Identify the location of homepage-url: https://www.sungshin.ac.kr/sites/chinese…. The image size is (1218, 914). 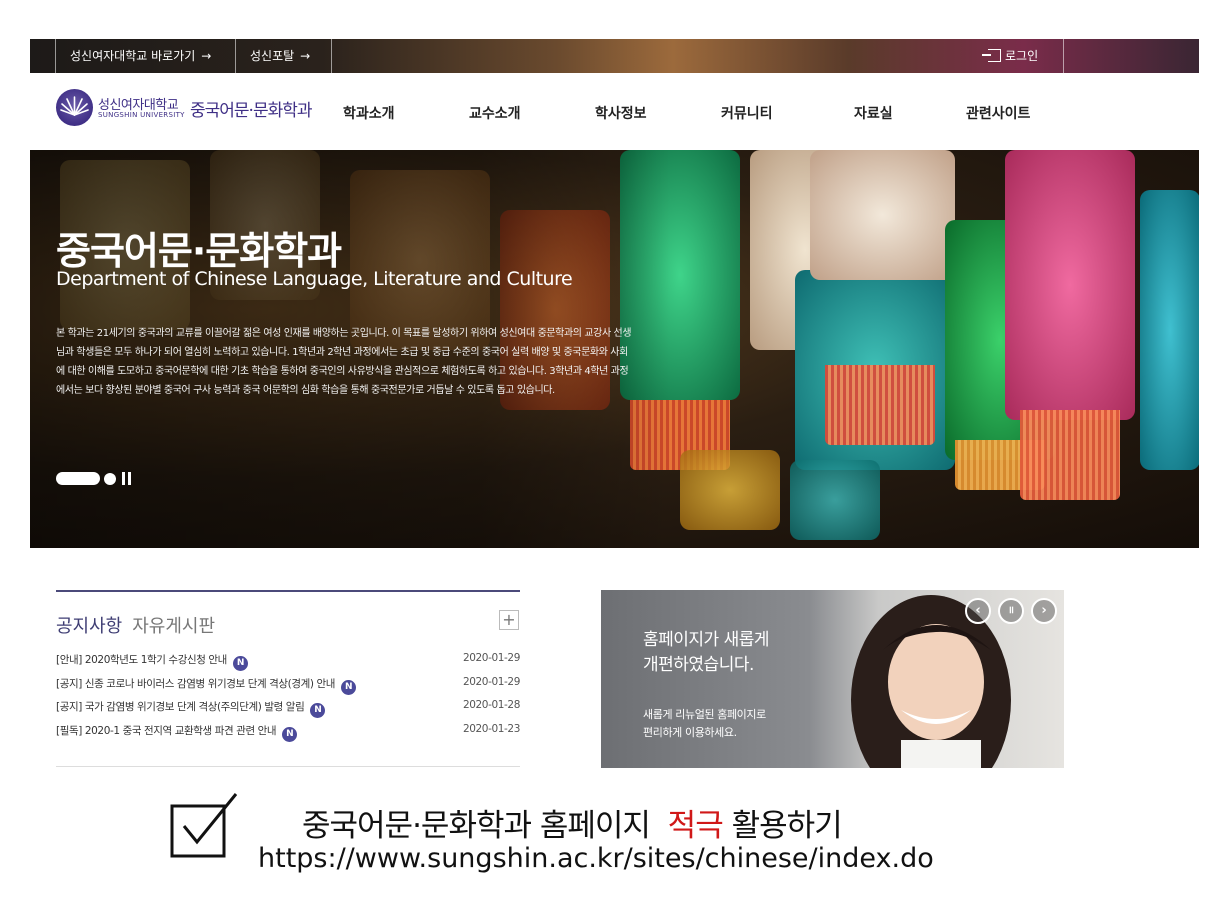
(596, 858).